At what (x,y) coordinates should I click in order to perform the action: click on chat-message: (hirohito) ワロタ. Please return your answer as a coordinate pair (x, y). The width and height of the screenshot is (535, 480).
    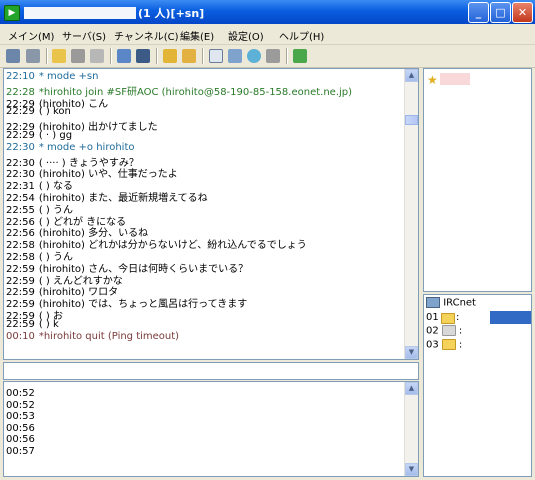
    Looking at the image, I should click on (78, 293).